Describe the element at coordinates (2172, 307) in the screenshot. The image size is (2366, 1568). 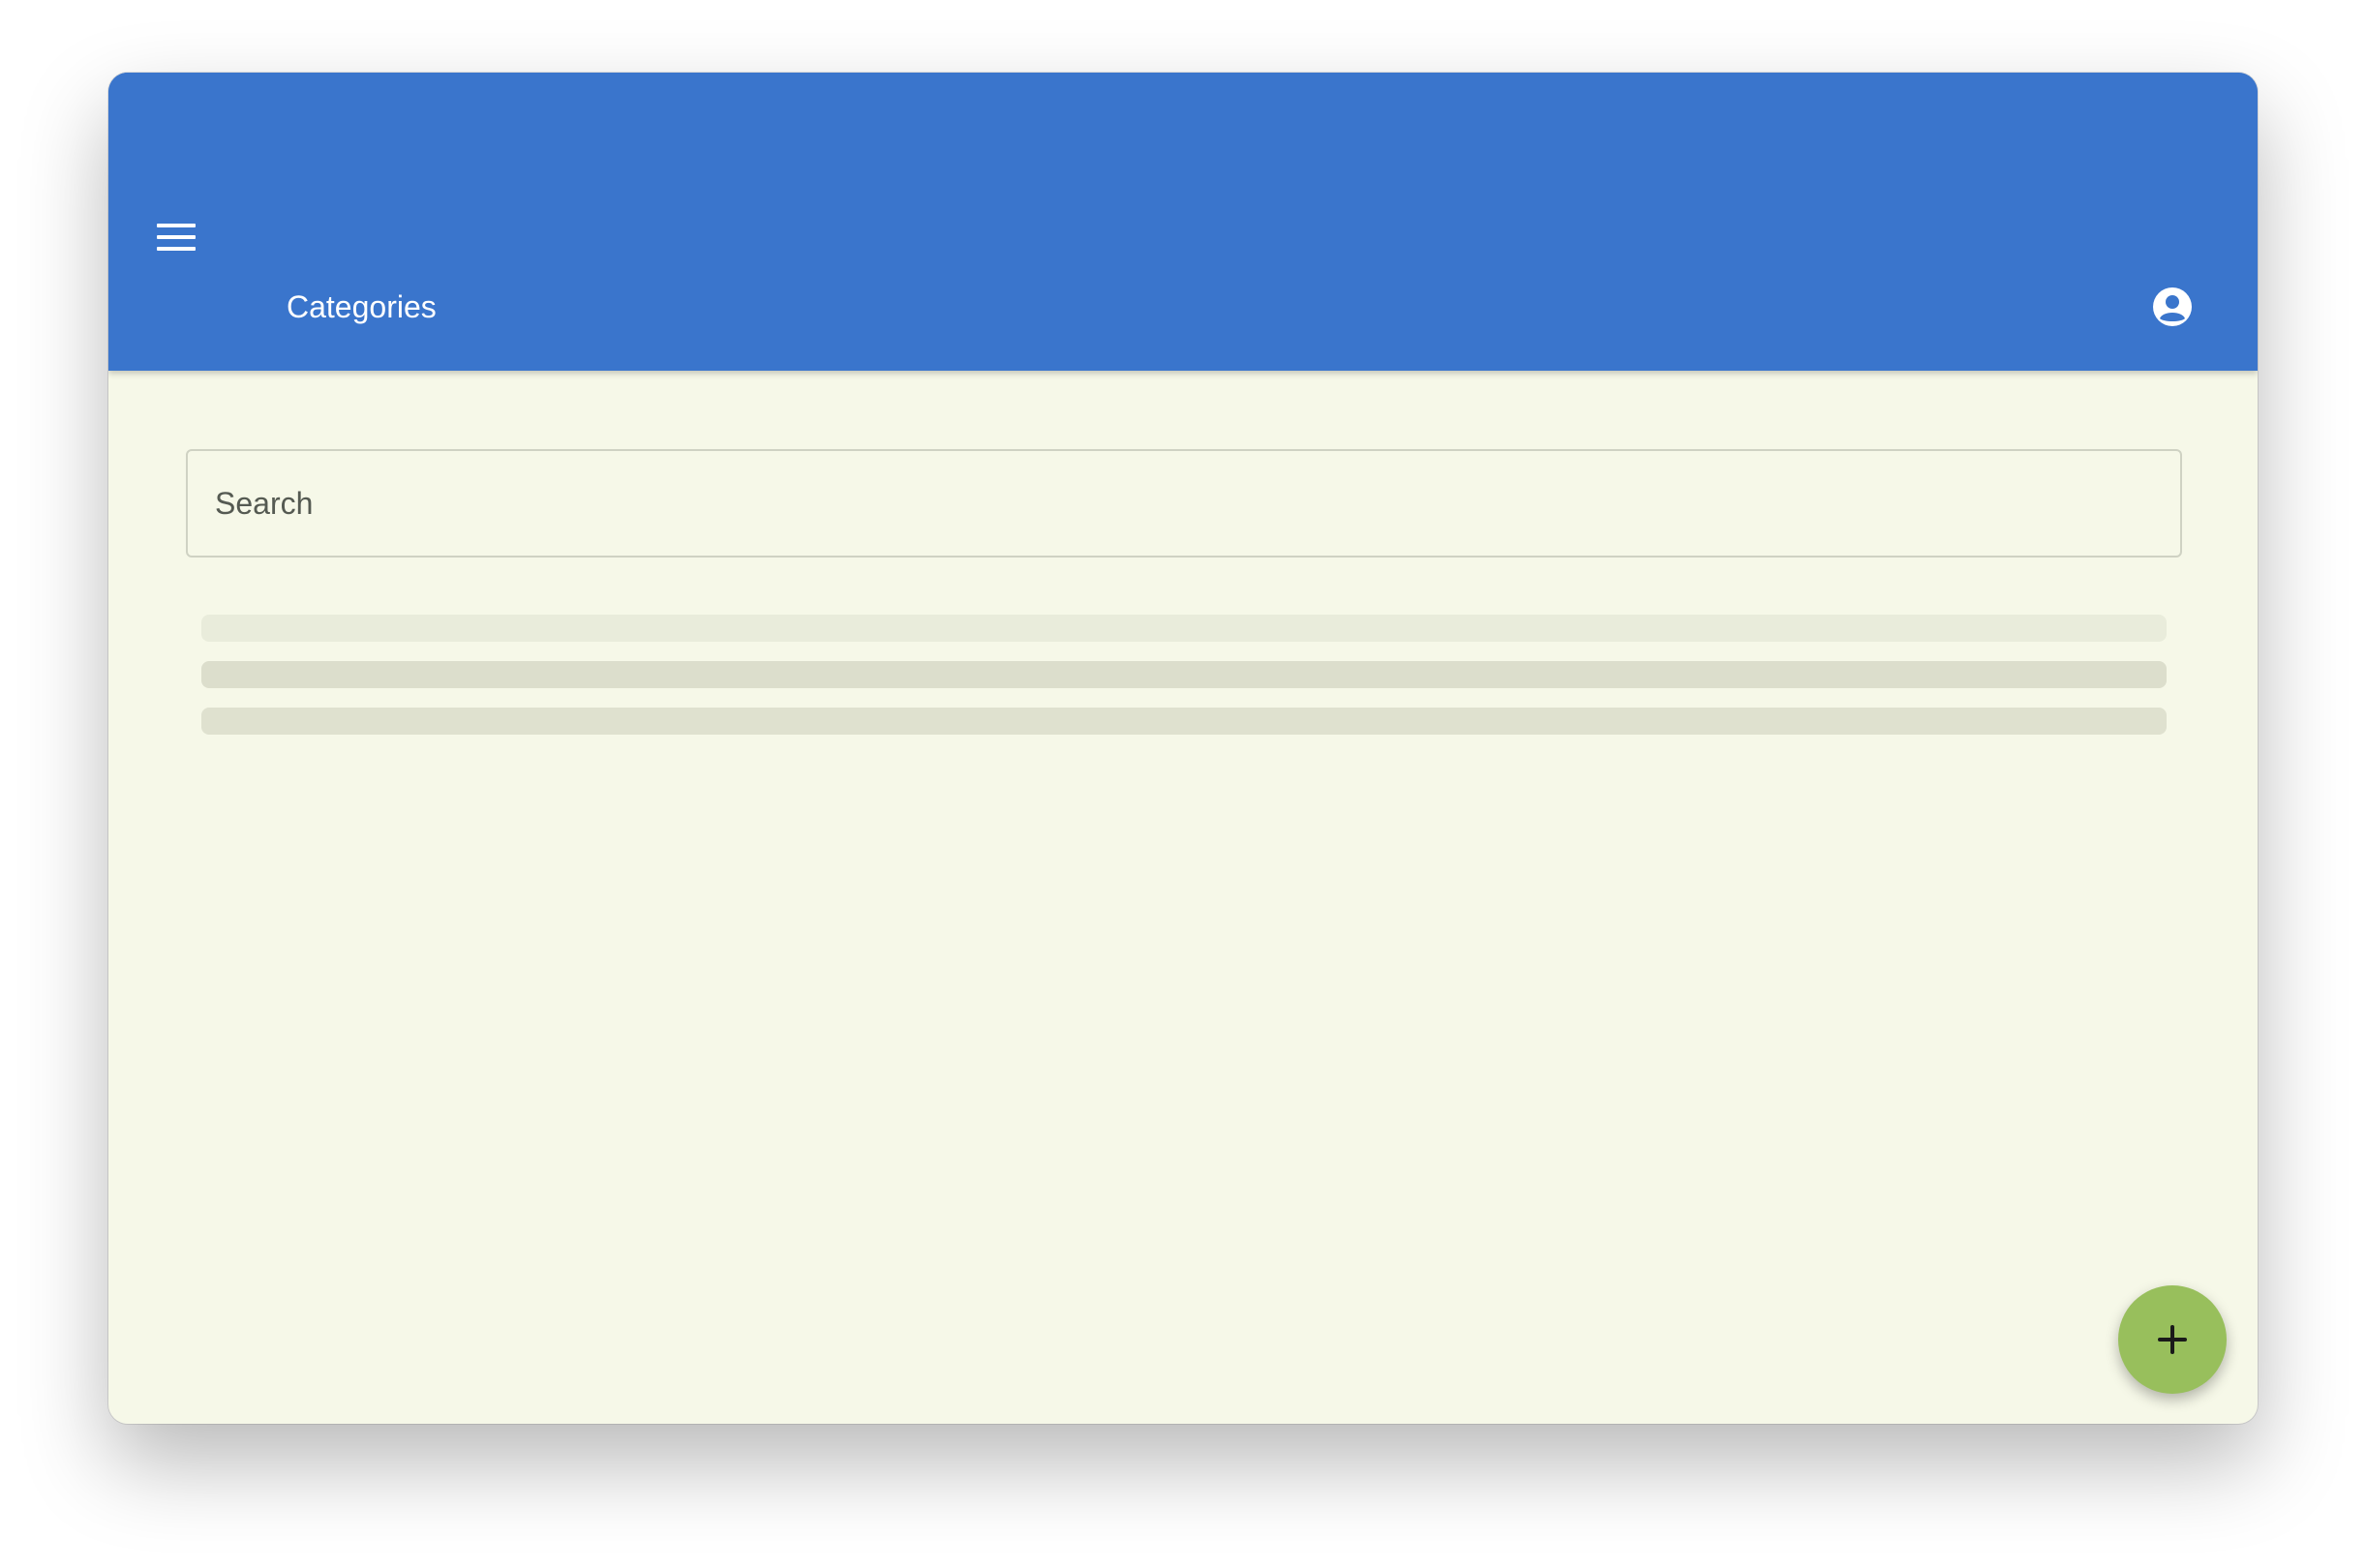
I see `account-circle-icon` at that location.